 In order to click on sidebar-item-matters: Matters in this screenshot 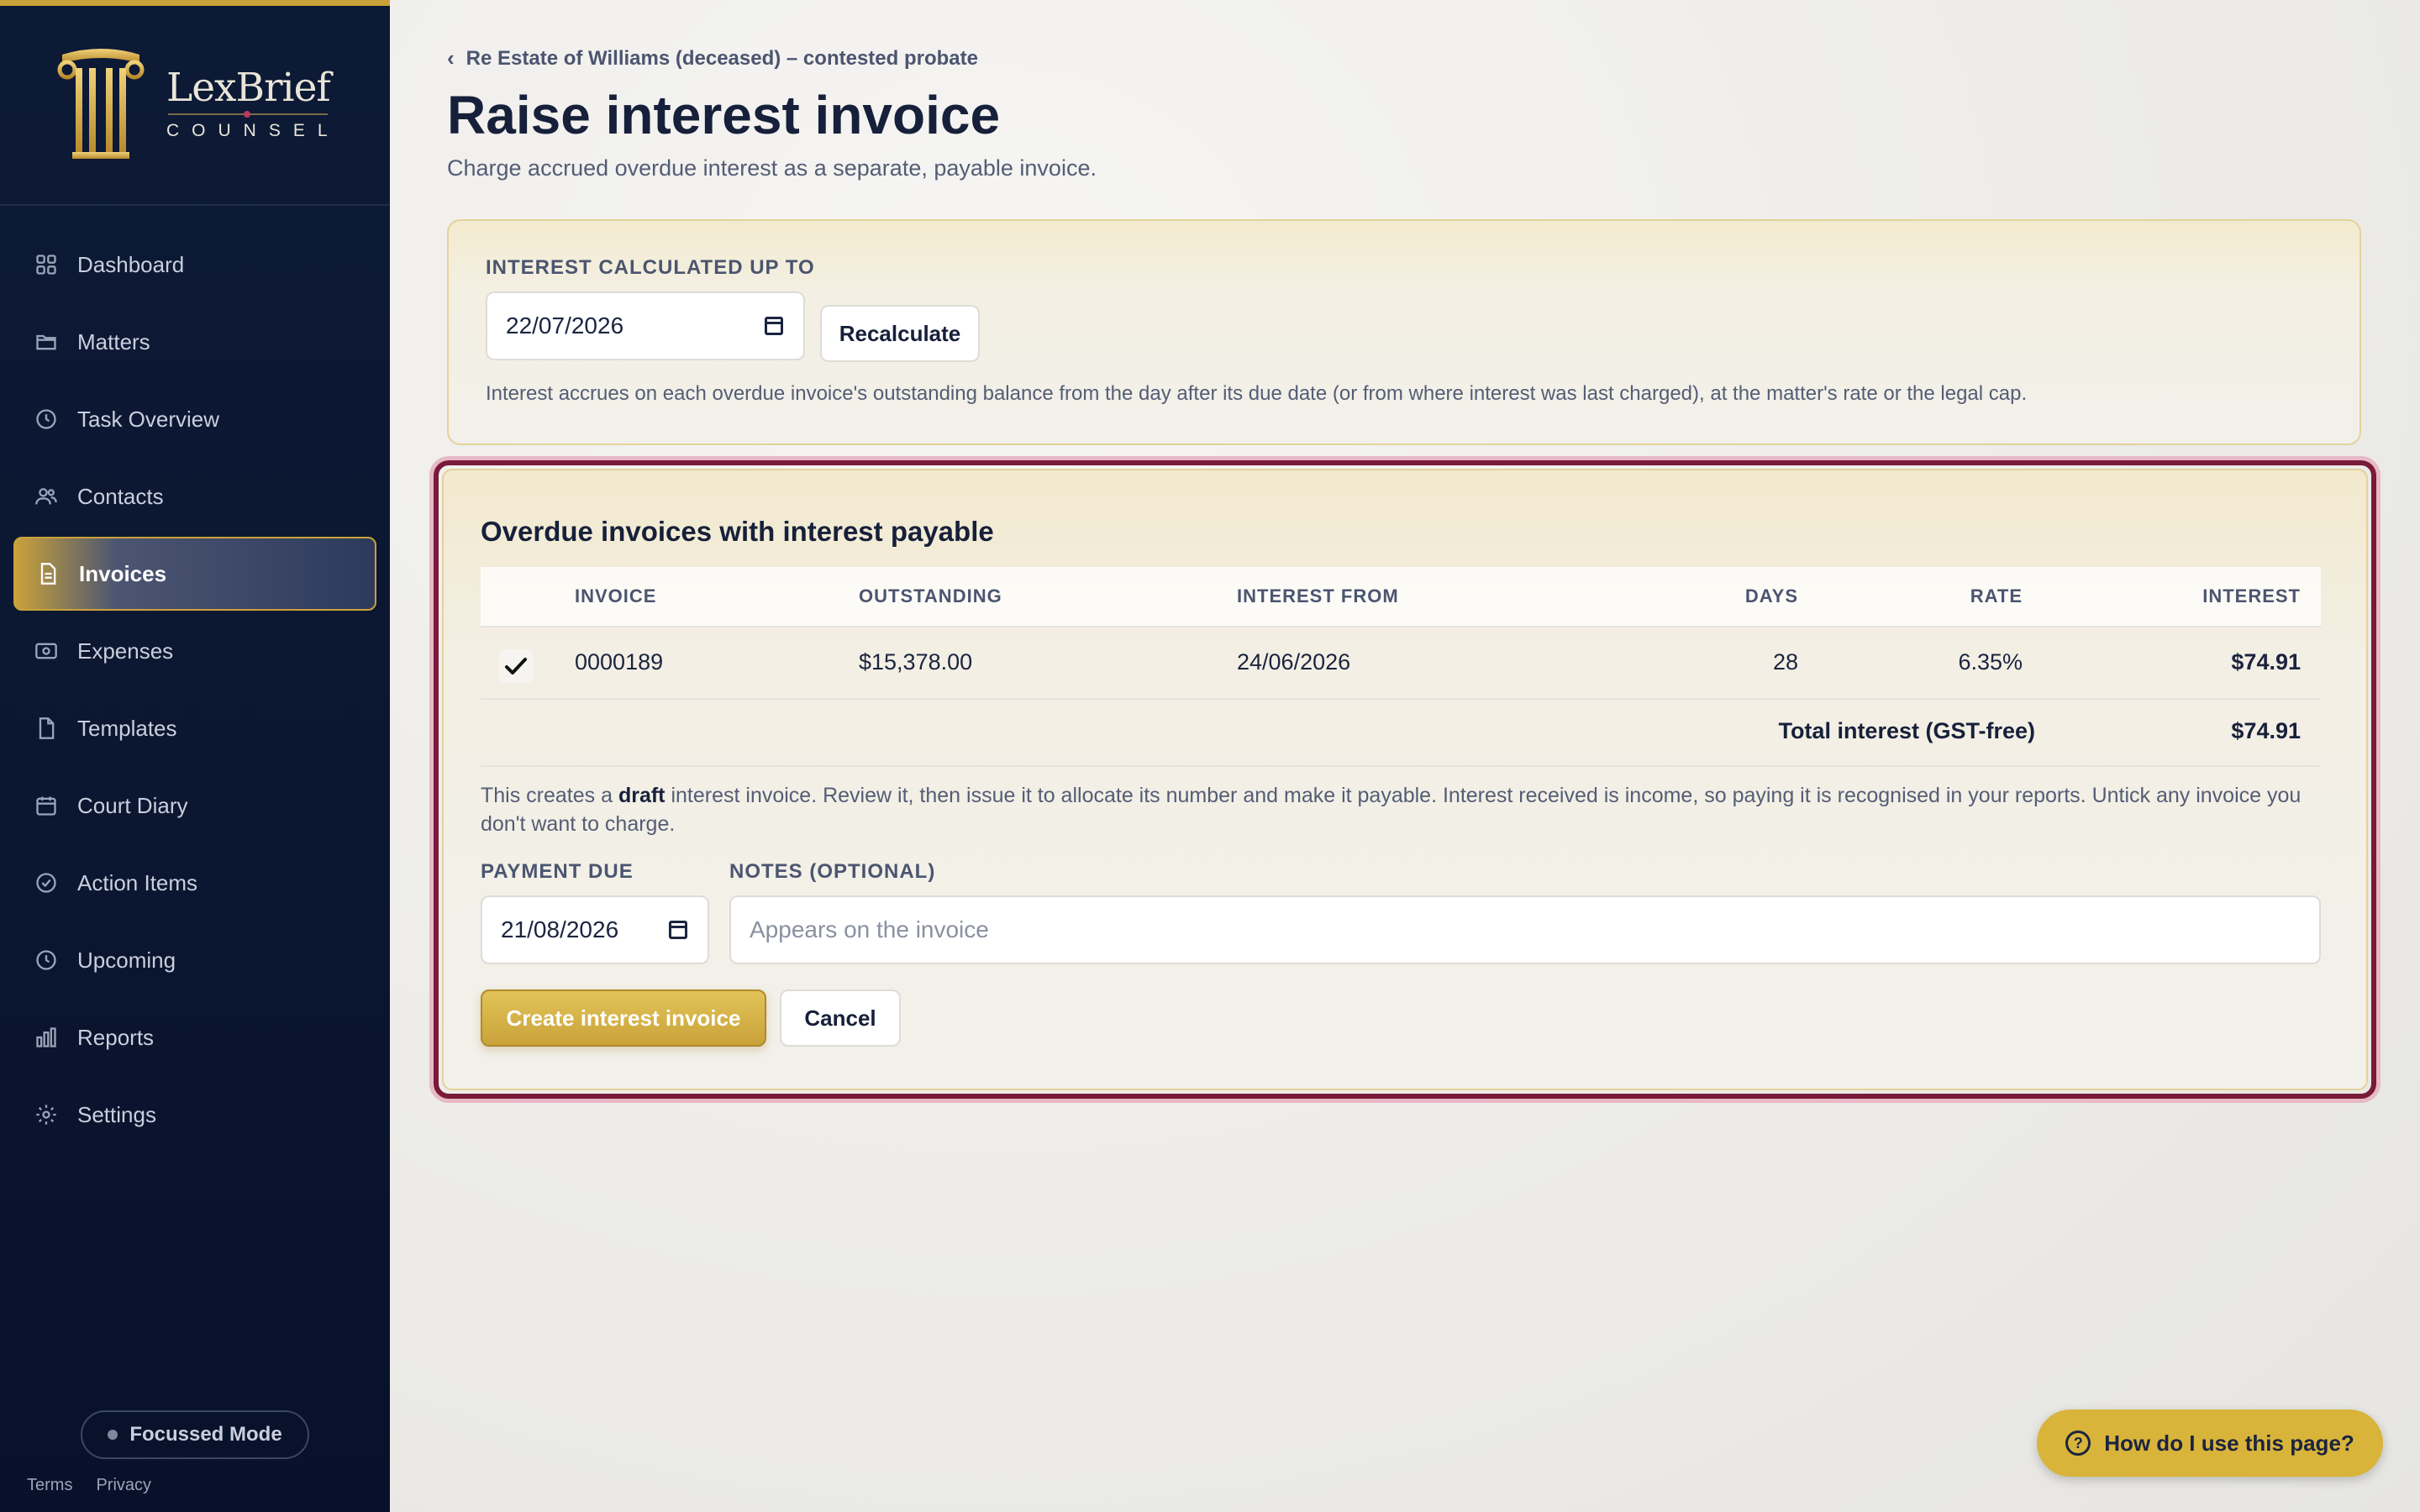, I will do `click(195, 342)`.